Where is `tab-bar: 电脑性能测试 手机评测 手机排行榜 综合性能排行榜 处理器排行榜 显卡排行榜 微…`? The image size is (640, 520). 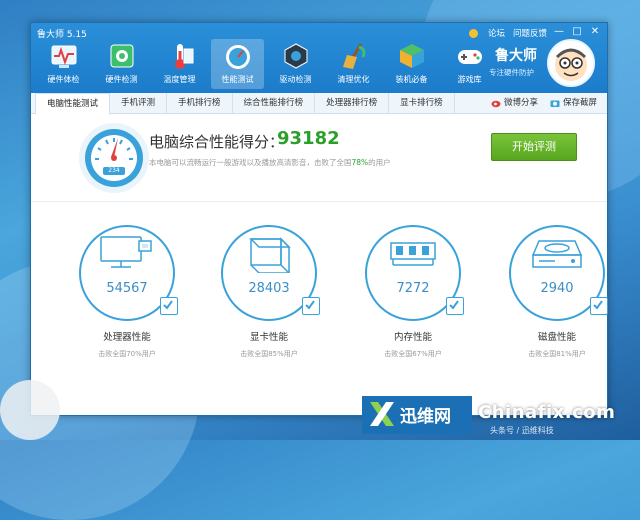 tab-bar: 电脑性能测试 手机评测 手机排行榜 综合性能排行榜 处理器排行榜 显卡排行榜 微… is located at coordinates (319, 104).